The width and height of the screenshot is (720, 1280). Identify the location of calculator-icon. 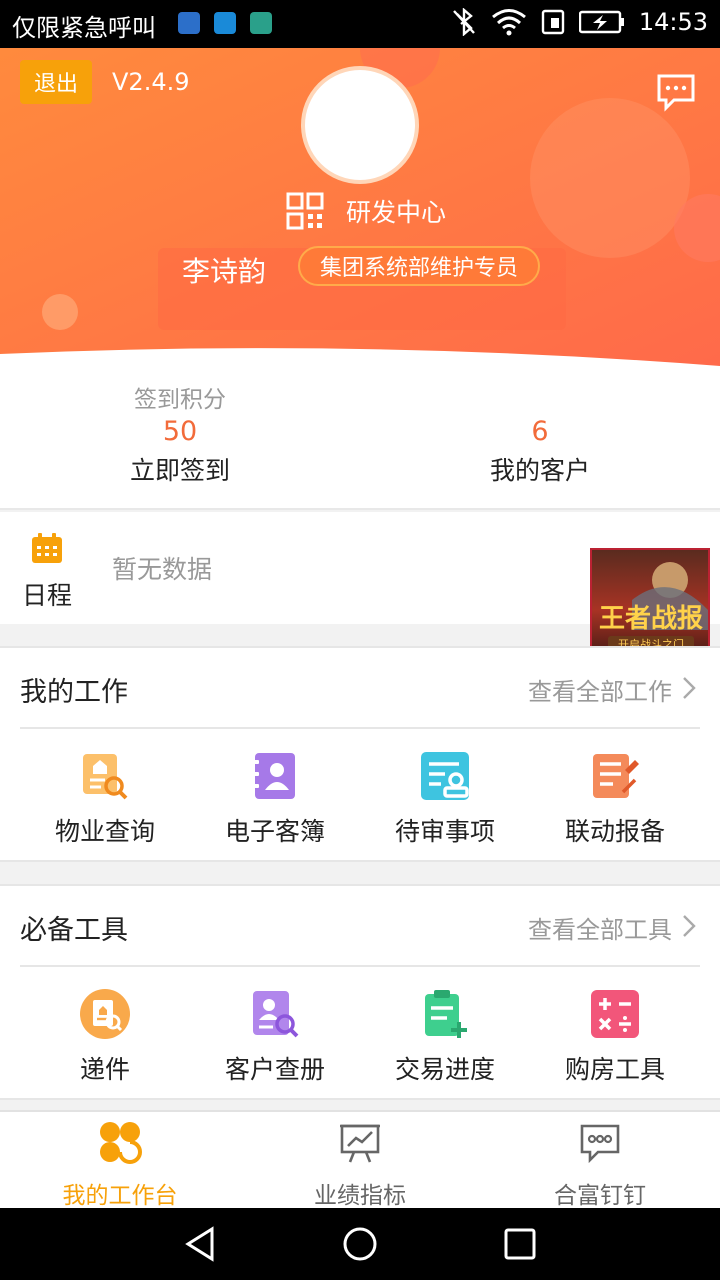
(615, 1014).